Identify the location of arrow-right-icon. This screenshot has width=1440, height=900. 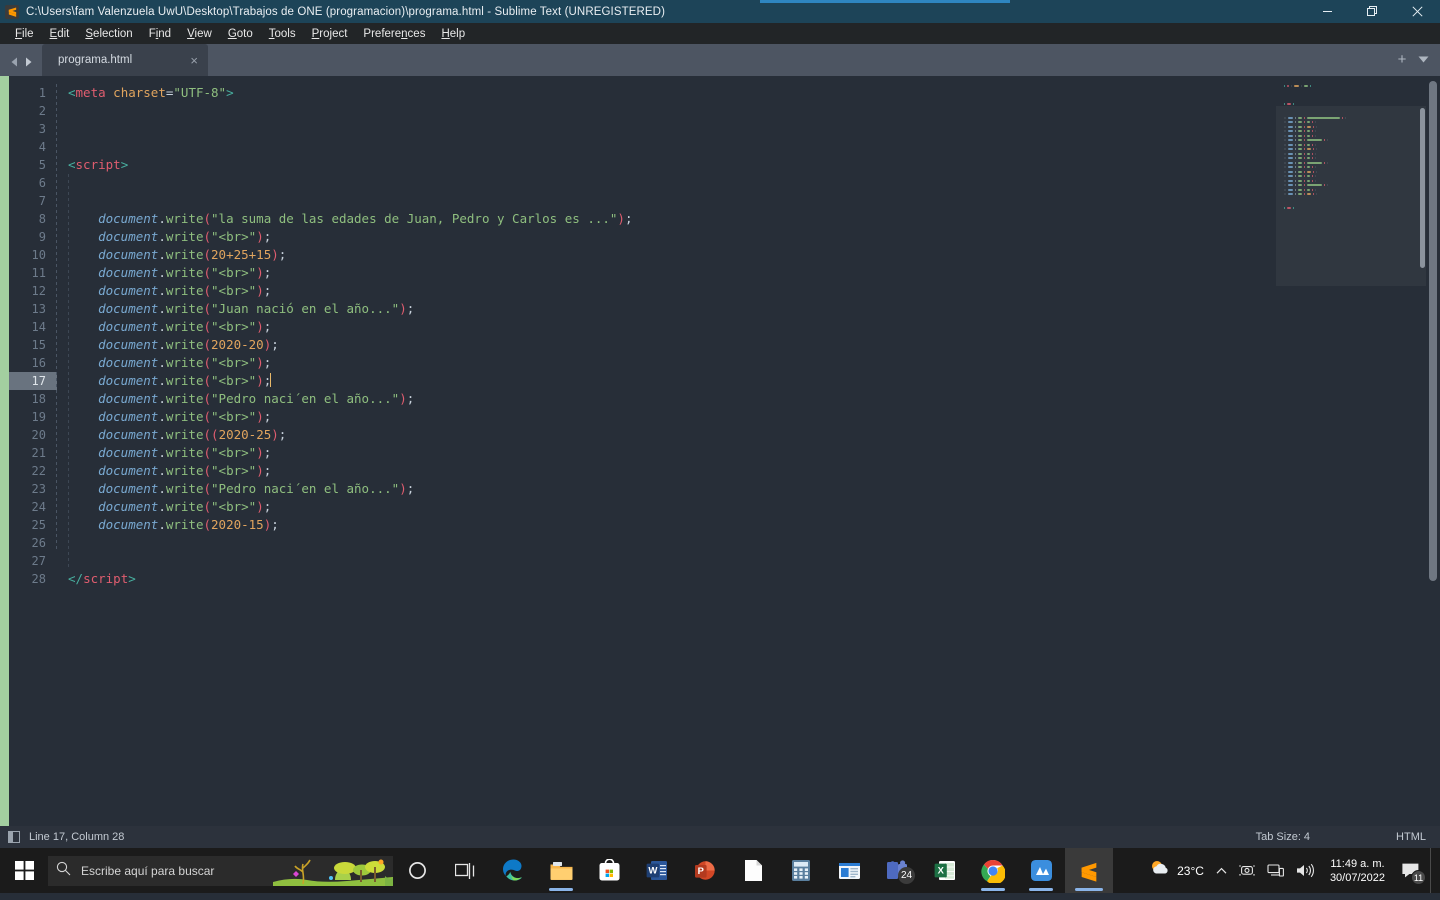
(28, 62).